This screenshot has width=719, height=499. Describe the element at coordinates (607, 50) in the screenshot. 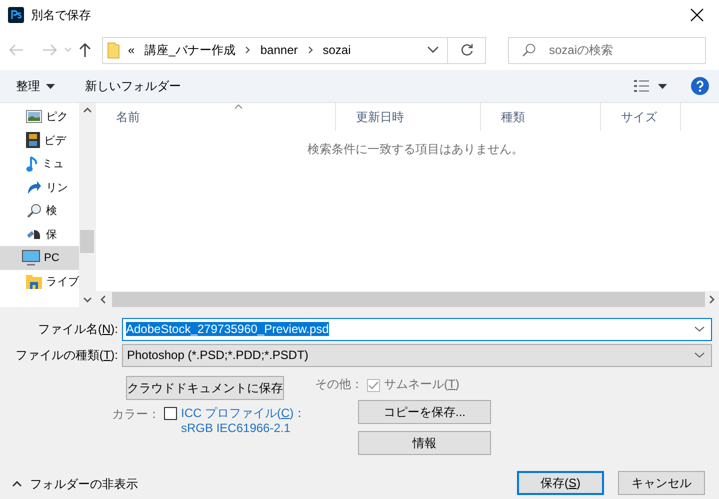

I see `search-field: sozaiの検索` at that location.